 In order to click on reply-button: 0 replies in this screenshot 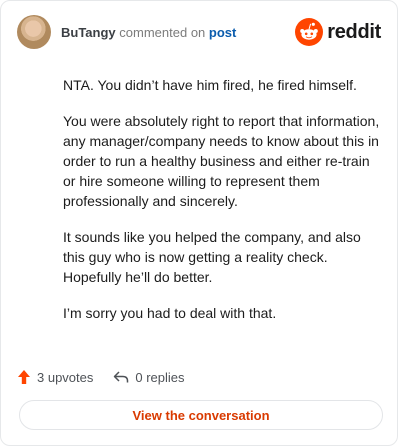, I will do `click(149, 377)`.